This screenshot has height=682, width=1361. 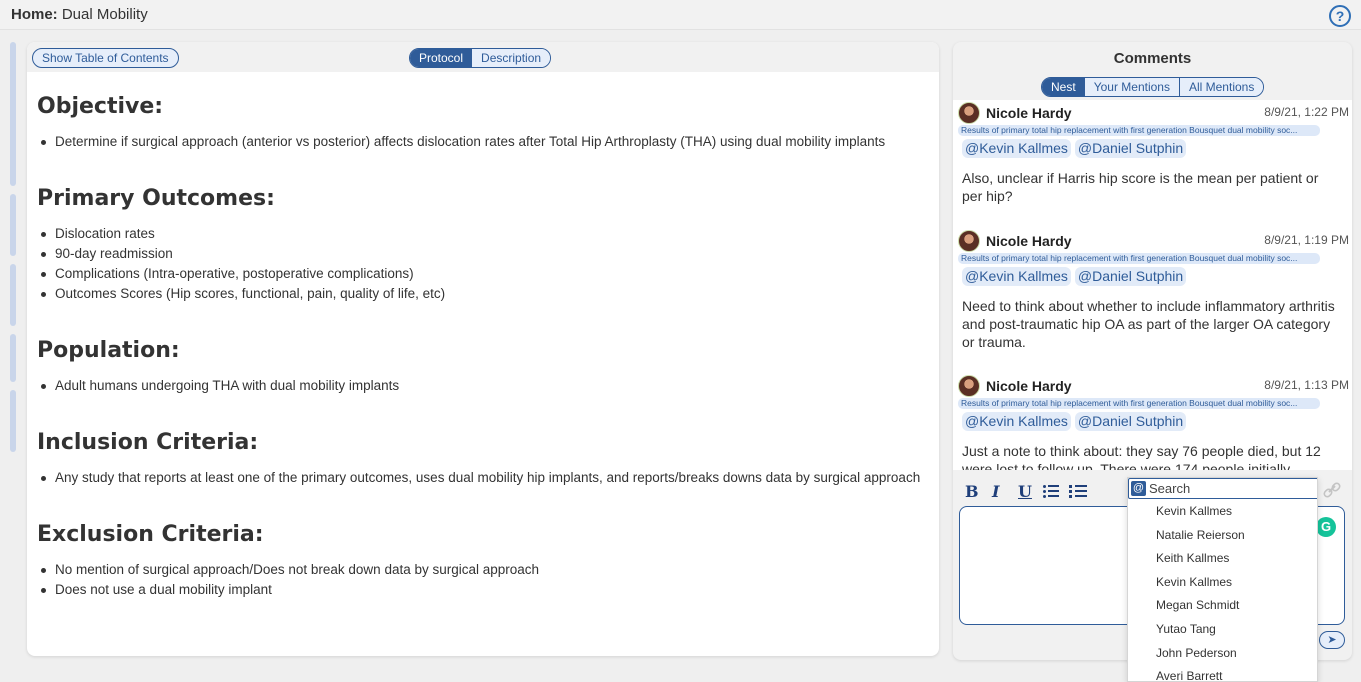 I want to click on section-heading: Primary Outcomes:, so click(x=156, y=198).